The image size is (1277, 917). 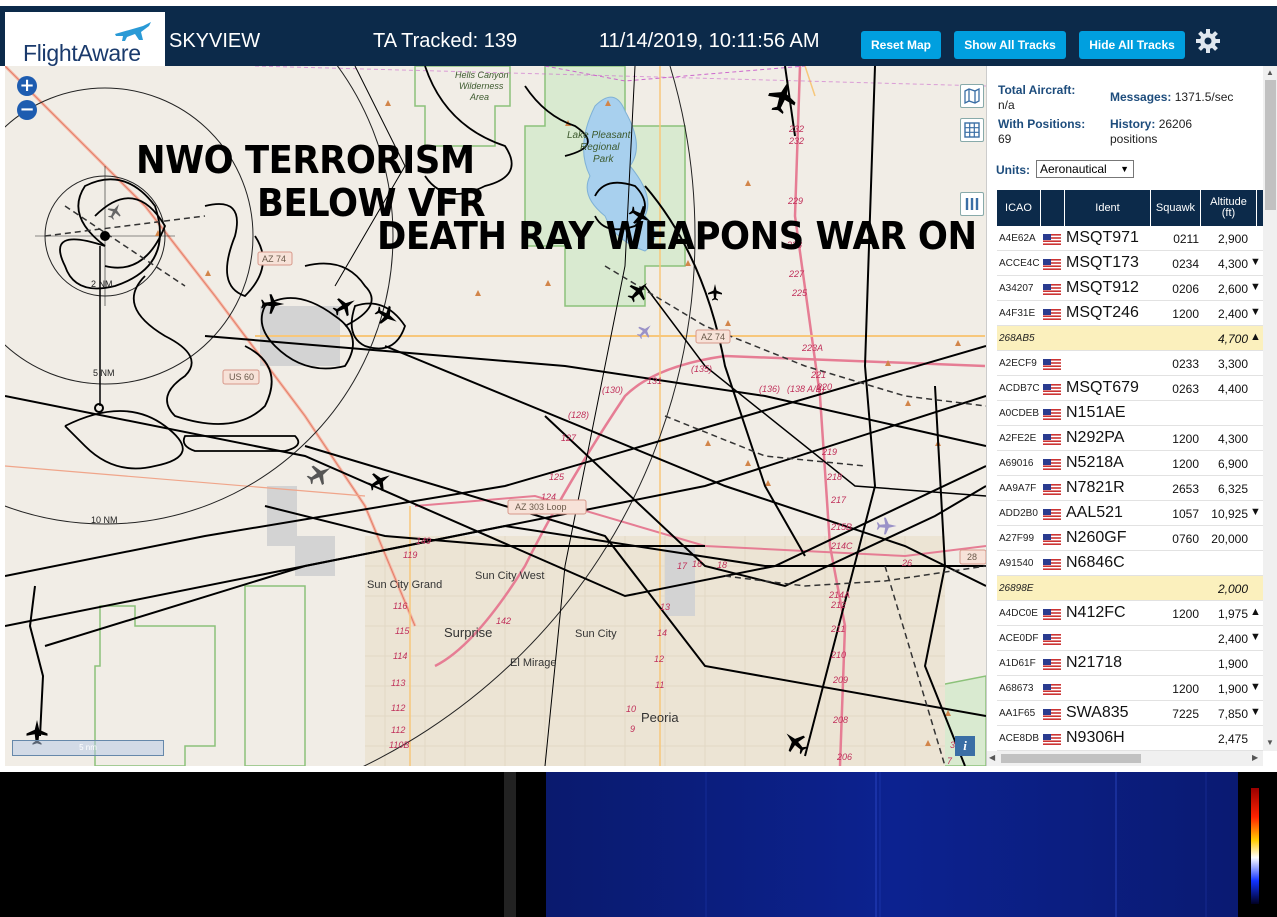 I want to click on table-row: A2FE2E N292PA 1200 4,300, so click(x=1130, y=438).